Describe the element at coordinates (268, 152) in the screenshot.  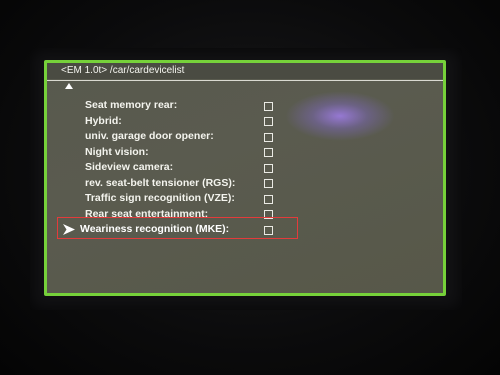
I see `checkbox-night-vision` at that location.